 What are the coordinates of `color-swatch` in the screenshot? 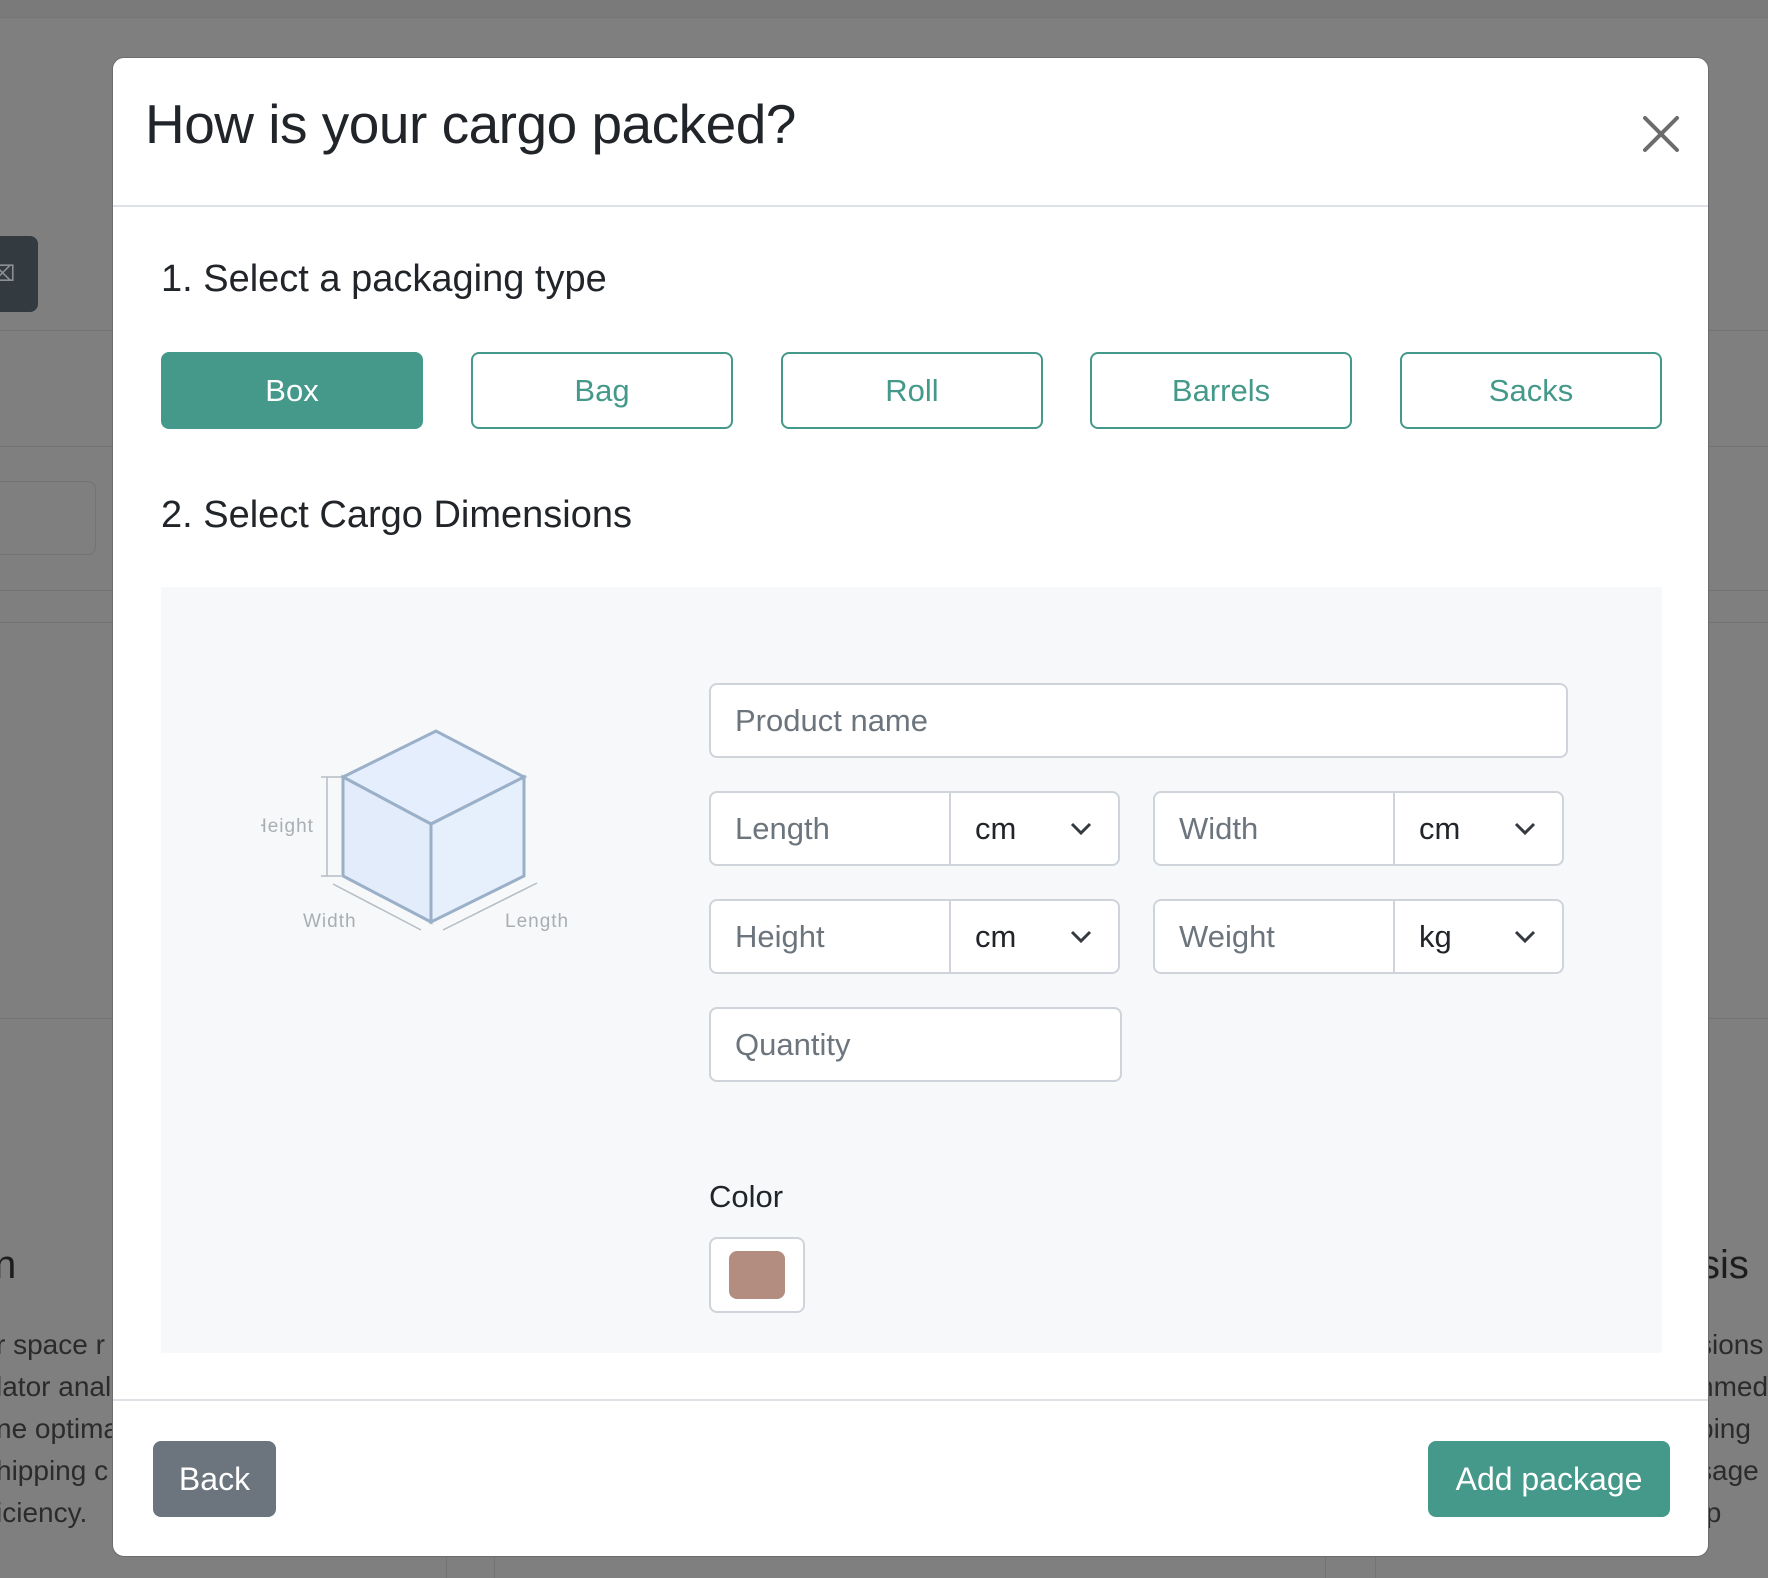 It's located at (757, 1275).